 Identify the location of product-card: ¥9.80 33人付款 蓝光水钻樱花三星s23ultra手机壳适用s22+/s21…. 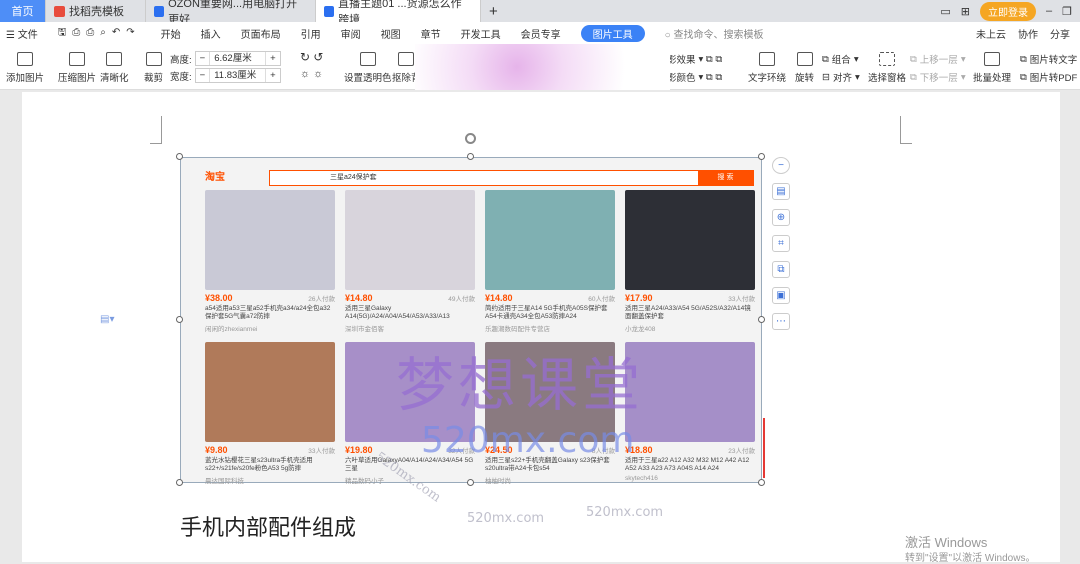
(270, 417).